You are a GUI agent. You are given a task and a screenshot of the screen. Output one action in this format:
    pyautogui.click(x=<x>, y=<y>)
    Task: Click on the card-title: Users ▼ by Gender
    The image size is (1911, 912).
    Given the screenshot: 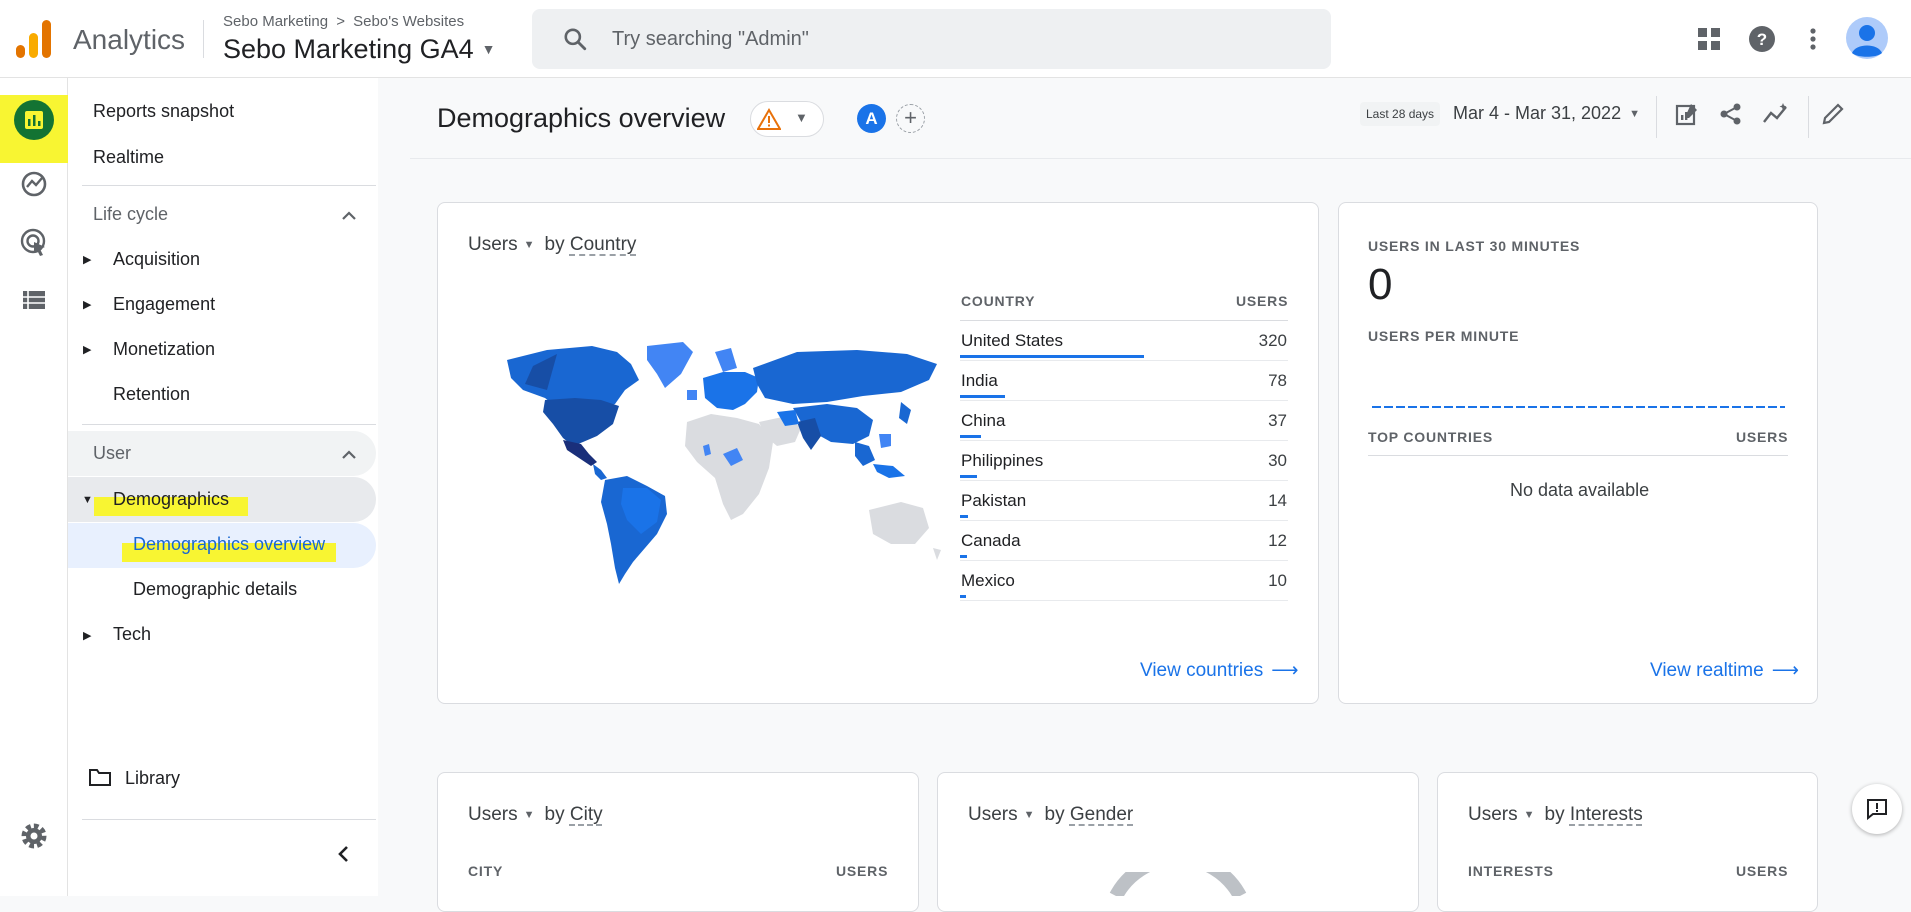 What is the action you would take?
    pyautogui.click(x=1050, y=815)
    